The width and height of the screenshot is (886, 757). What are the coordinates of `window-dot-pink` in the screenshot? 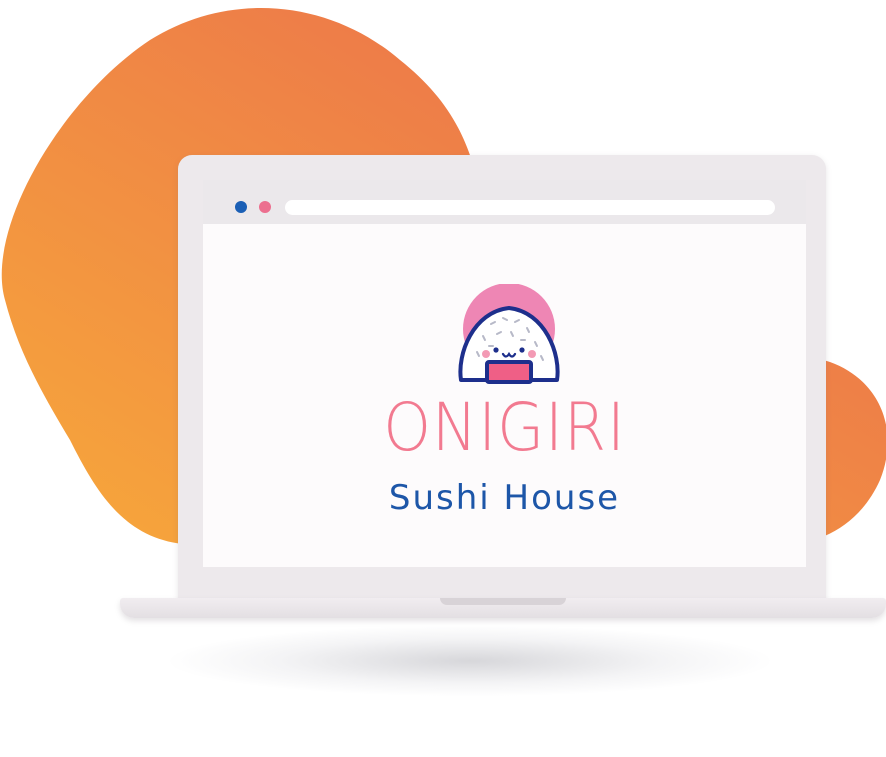 It's located at (265, 207).